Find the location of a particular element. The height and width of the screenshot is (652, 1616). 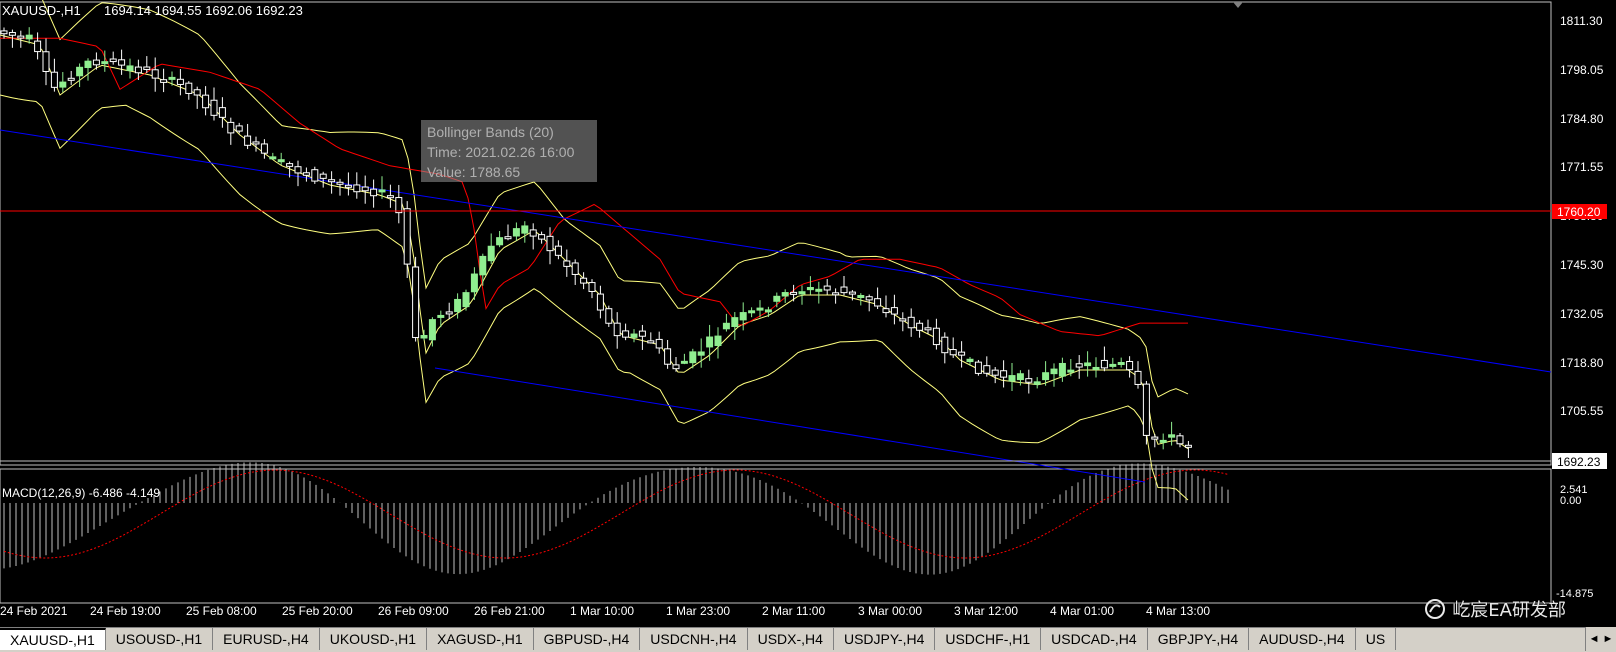

tooltip-value: Value: 1788.65 is located at coordinates (474, 172).